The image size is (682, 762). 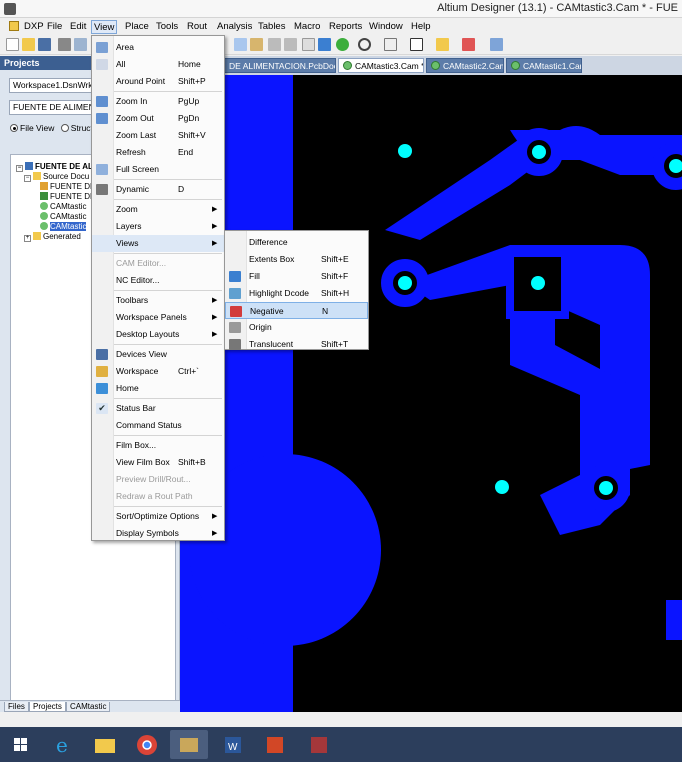 What do you see at coordinates (158, 371) in the screenshot?
I see `menu-item-workspace: Workspace Ctrl+`` at bounding box center [158, 371].